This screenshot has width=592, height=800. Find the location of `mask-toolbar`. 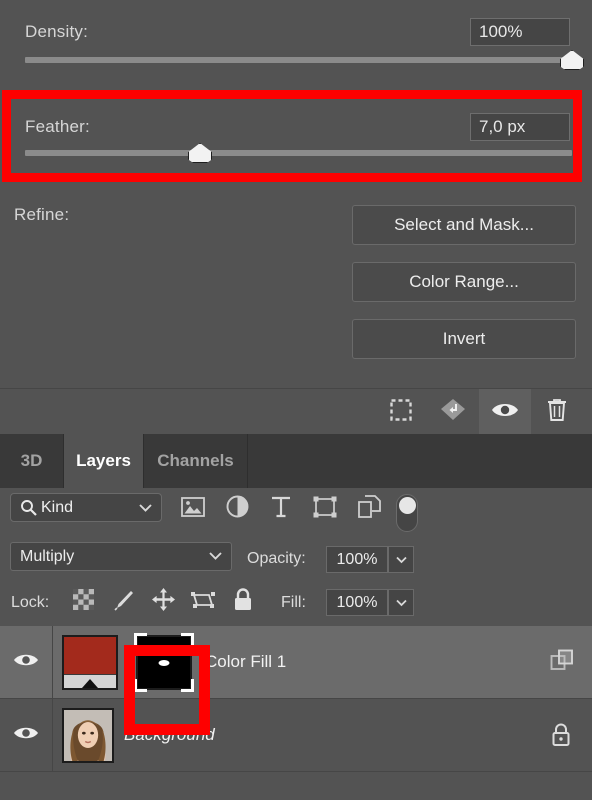

mask-toolbar is located at coordinates (296, 411).